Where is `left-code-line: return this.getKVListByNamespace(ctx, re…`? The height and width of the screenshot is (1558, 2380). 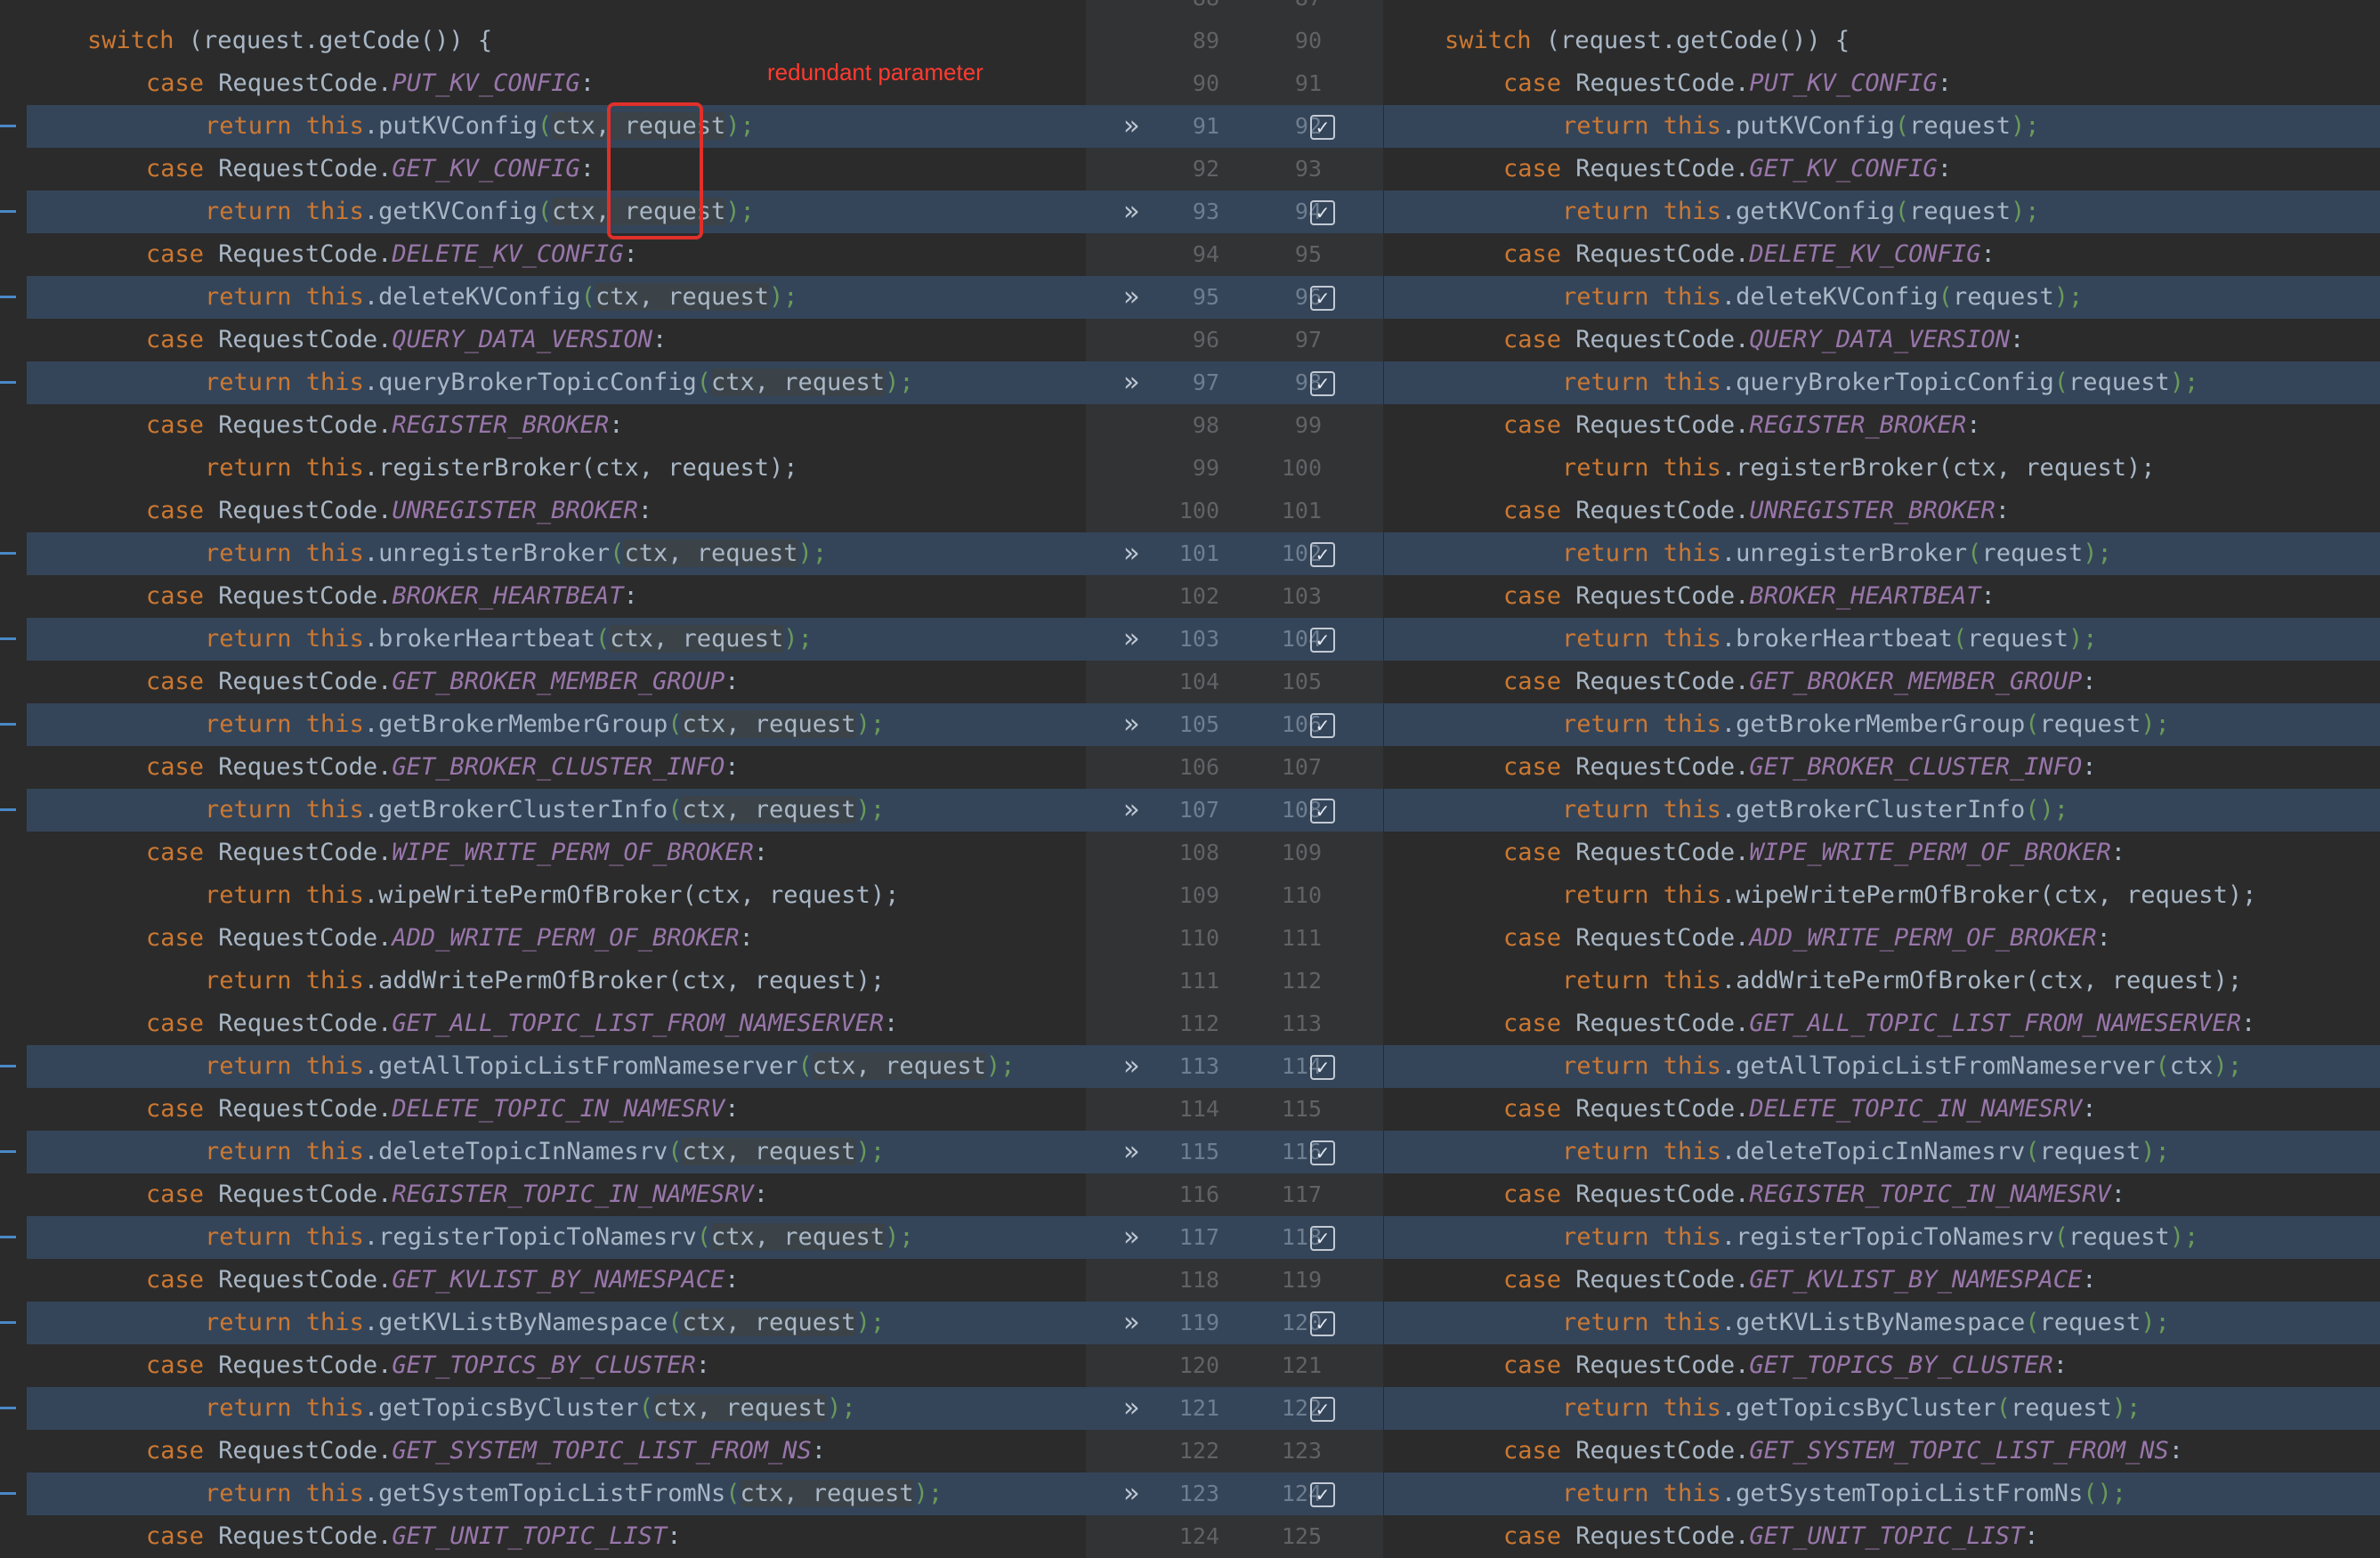
left-code-line: return this.getKVListByNamespace(ctx, re… is located at coordinates (556, 1323).